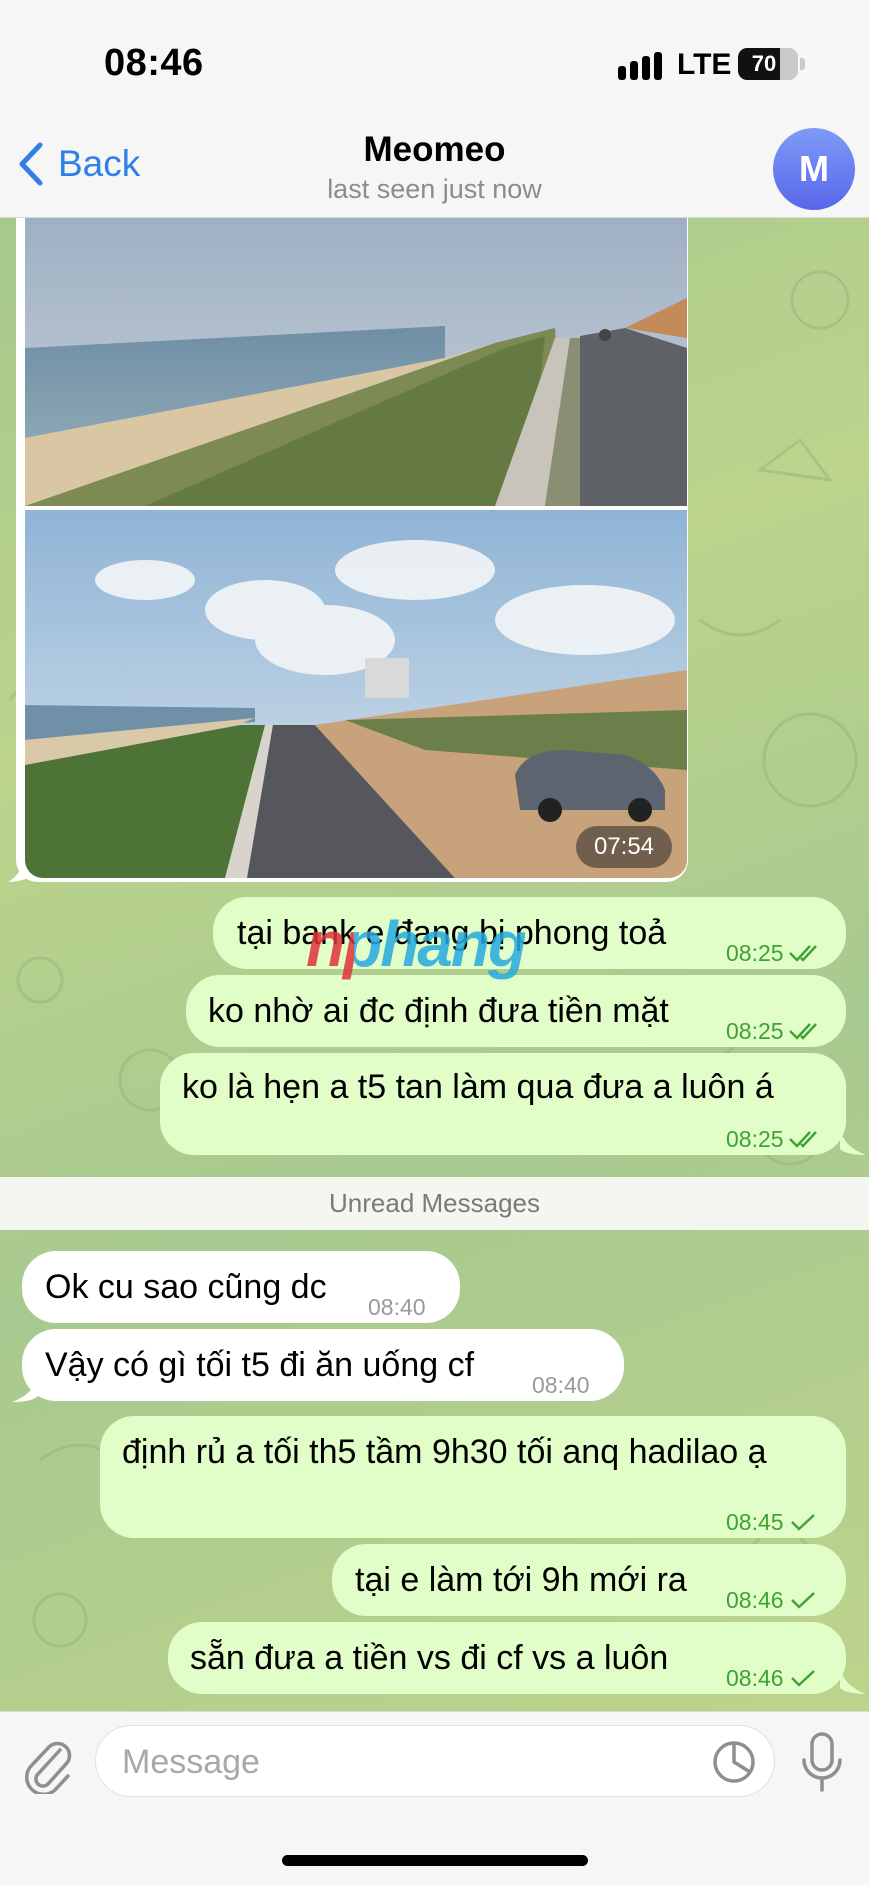  What do you see at coordinates (416, 944) in the screenshot?
I see `watermark-logo: nphang` at bounding box center [416, 944].